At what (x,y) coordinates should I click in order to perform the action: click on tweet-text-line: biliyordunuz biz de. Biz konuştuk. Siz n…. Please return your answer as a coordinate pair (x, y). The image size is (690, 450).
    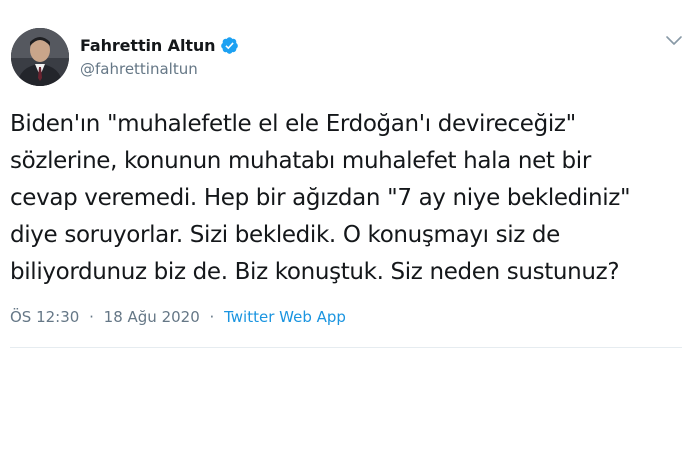
    Looking at the image, I should click on (315, 272).